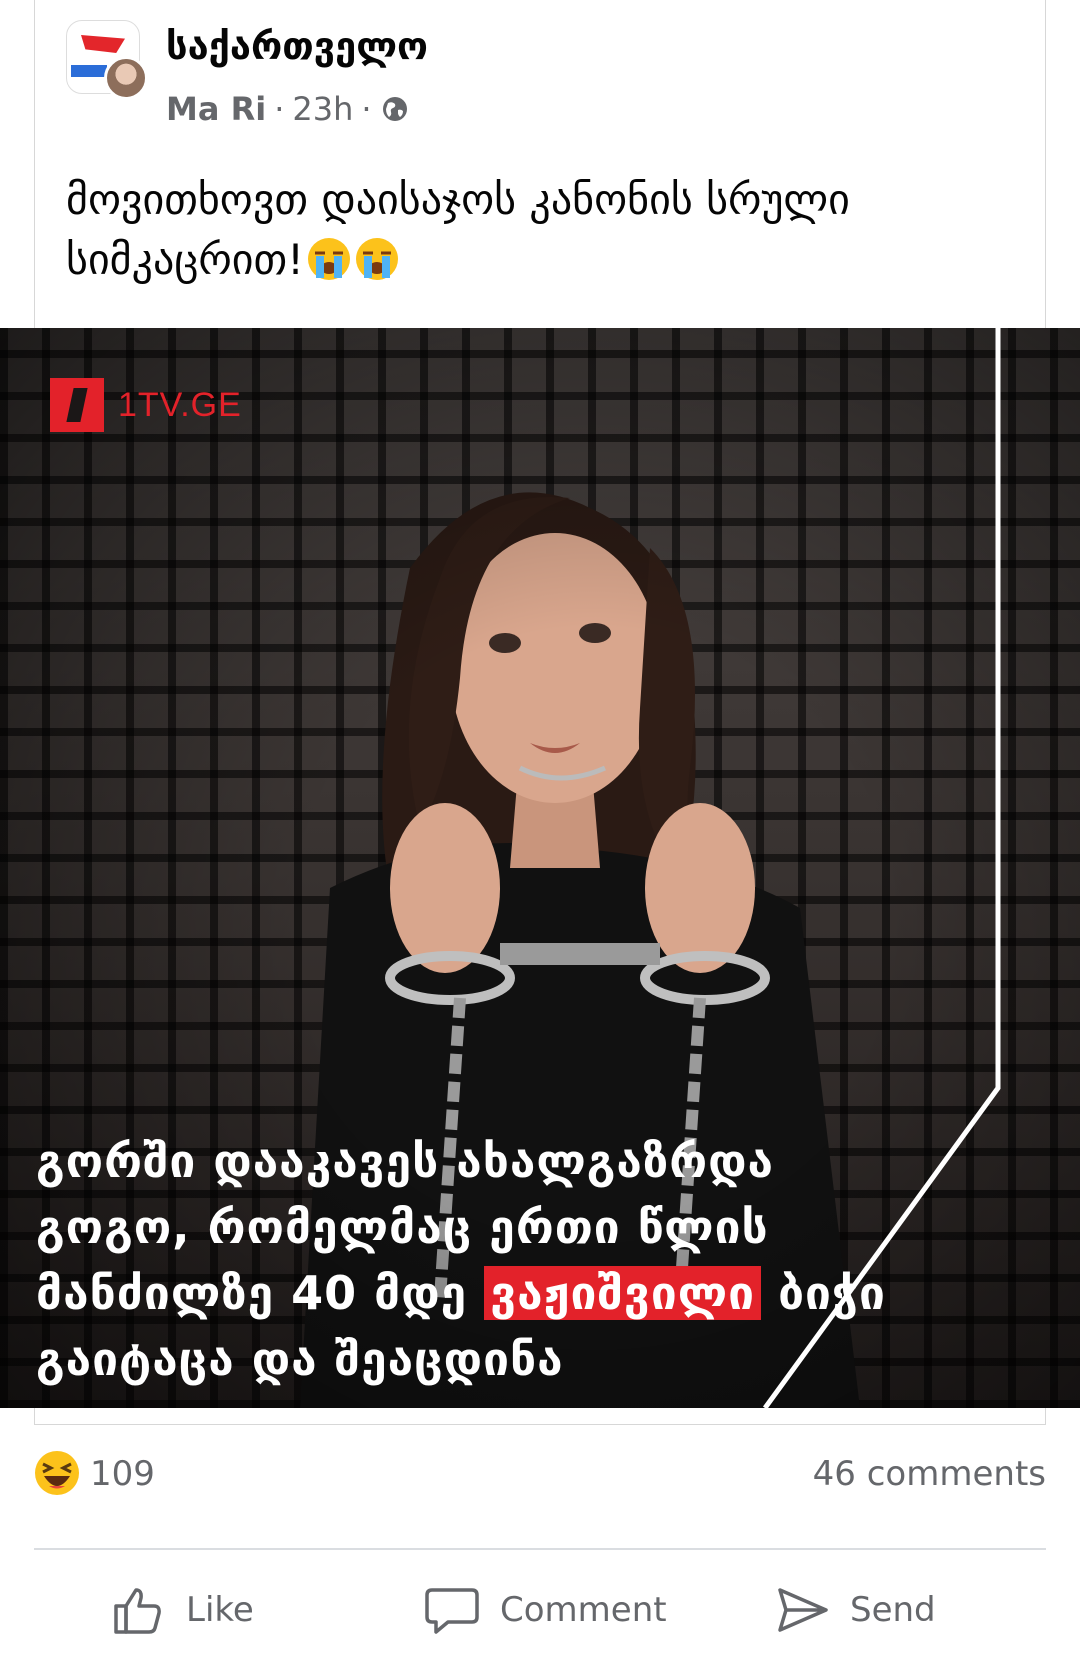 The height and width of the screenshot is (1660, 1080). Describe the element at coordinates (623, 1293) in the screenshot. I see `caption-highlight: ვაჟიშვილი` at that location.